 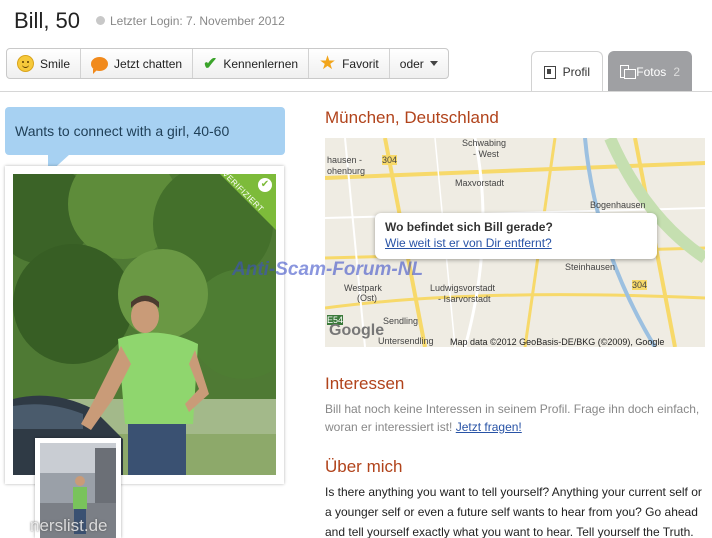 What do you see at coordinates (345, 160) in the screenshot?
I see `map-label: hausen -` at bounding box center [345, 160].